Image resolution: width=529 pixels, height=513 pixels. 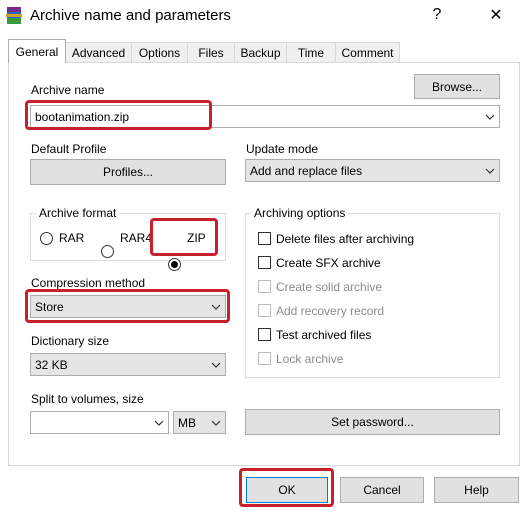 What do you see at coordinates (345, 239) in the screenshot?
I see `delete-files-label: Delete files after archiving` at bounding box center [345, 239].